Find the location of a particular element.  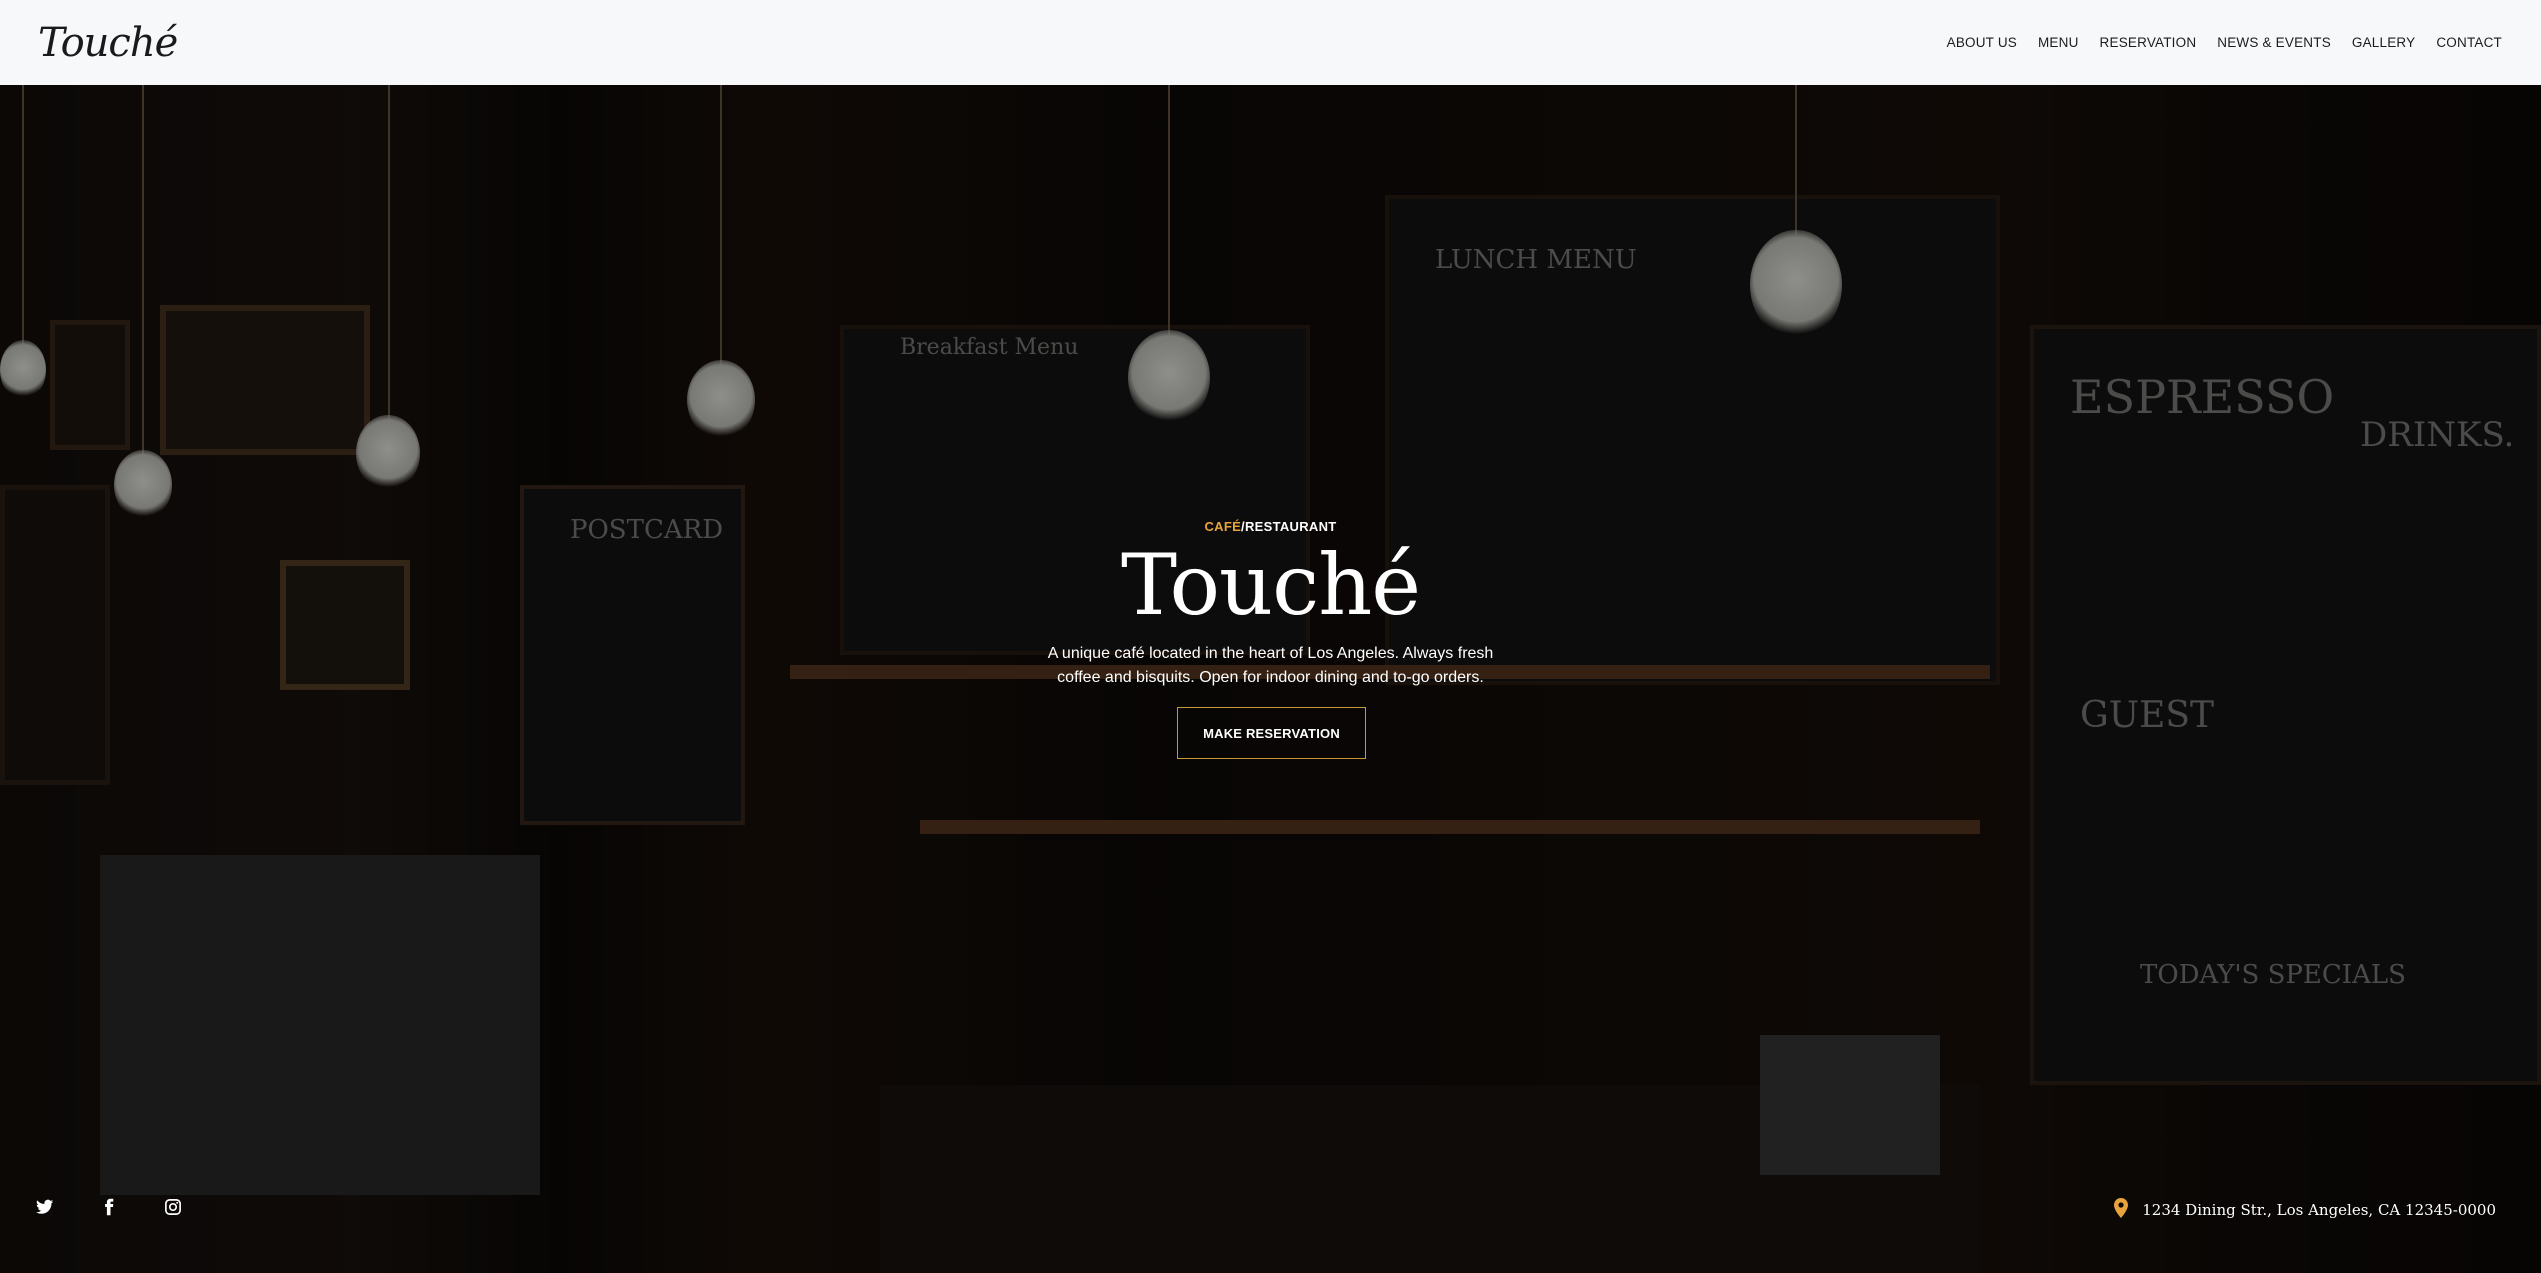

facebook-icon is located at coordinates (109, 1207).